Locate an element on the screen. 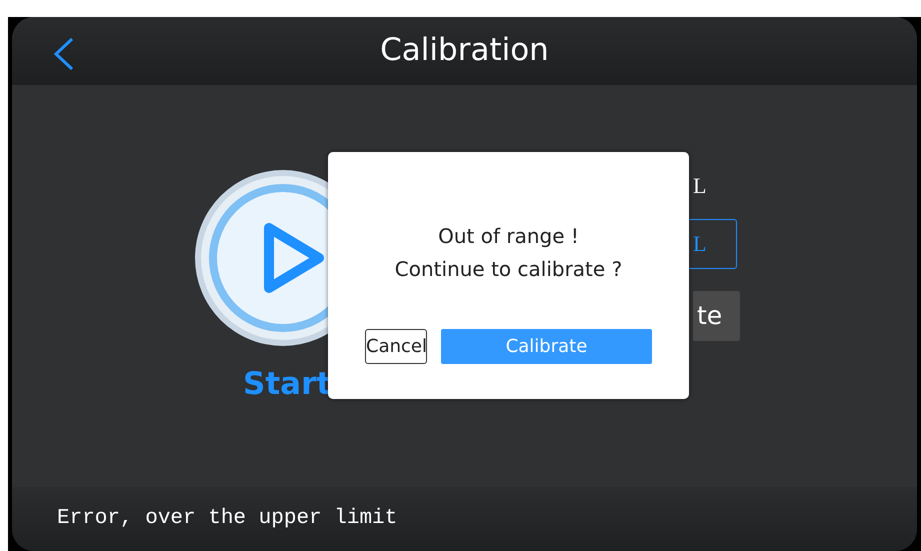 The width and height of the screenshot is (921, 551). unit-label: L is located at coordinates (699, 186).